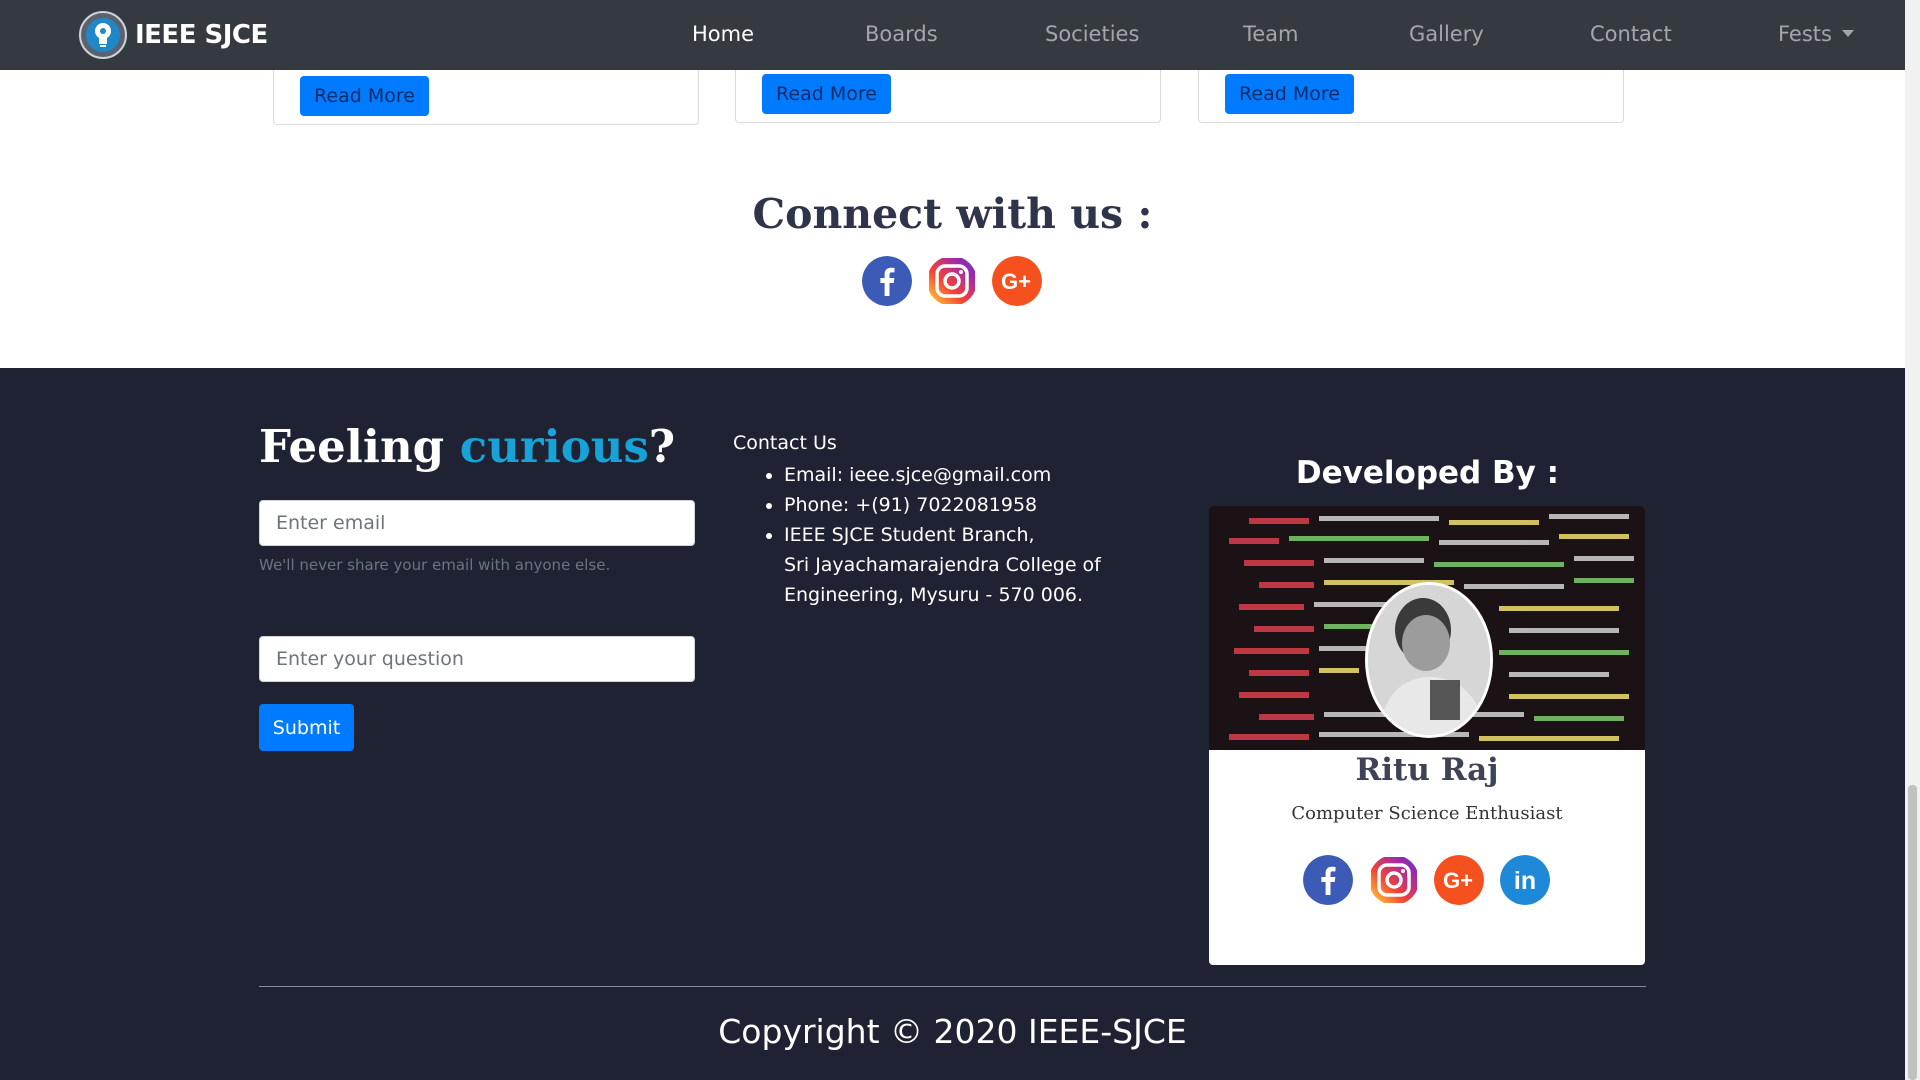 Image resolution: width=1920 pixels, height=1080 pixels. I want to click on contact-heading: Contact Us, so click(785, 443).